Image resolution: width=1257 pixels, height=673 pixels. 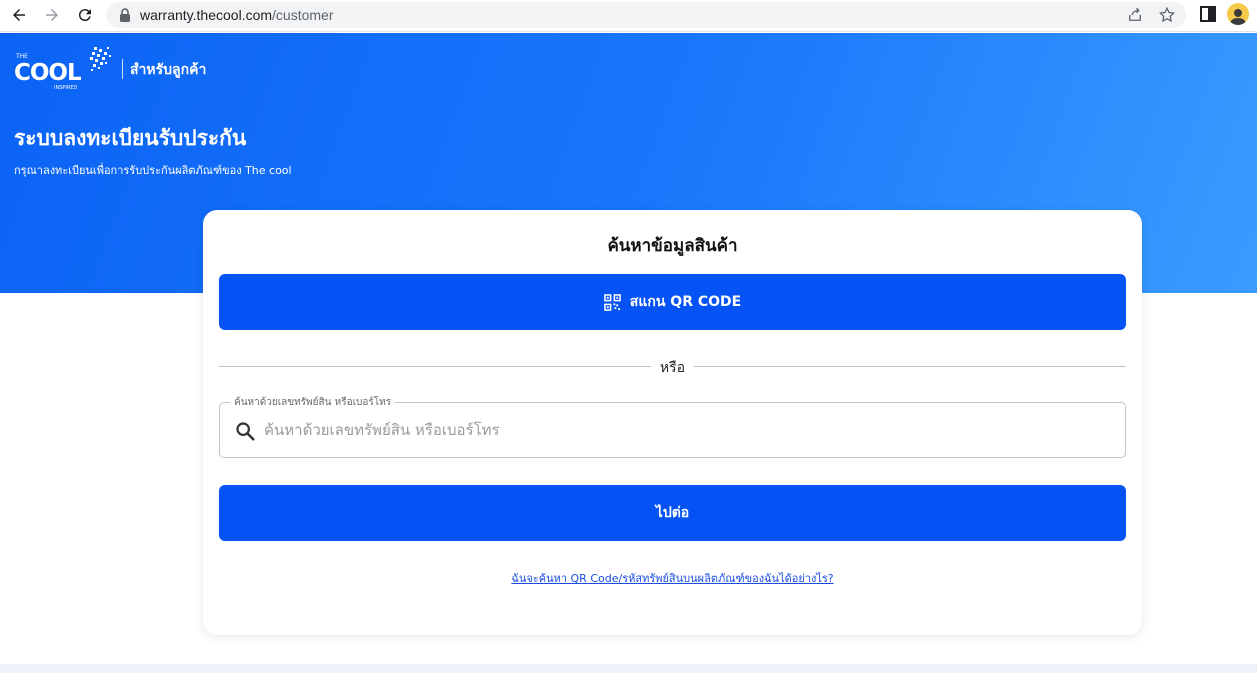 I want to click on browser-toolbar: warranty.thecool.com/customer, so click(x=628, y=16).